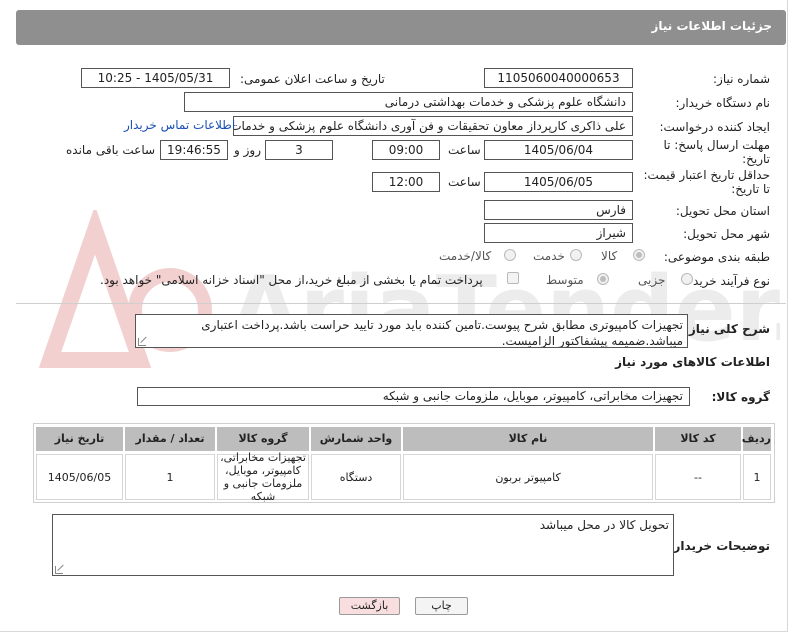  I want to click on deadline-date-field: 1405/06/04, so click(558, 150).